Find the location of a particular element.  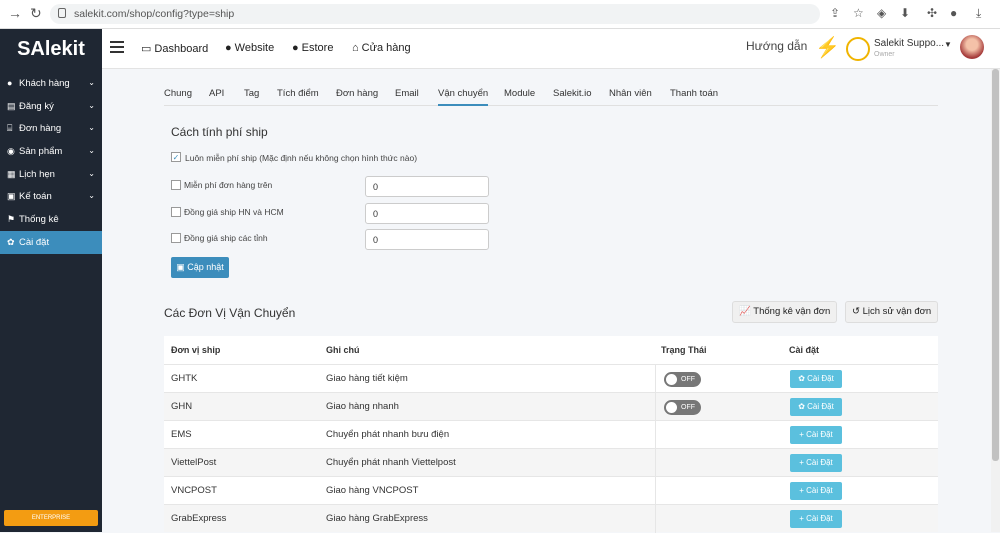

avatar is located at coordinates (972, 47).